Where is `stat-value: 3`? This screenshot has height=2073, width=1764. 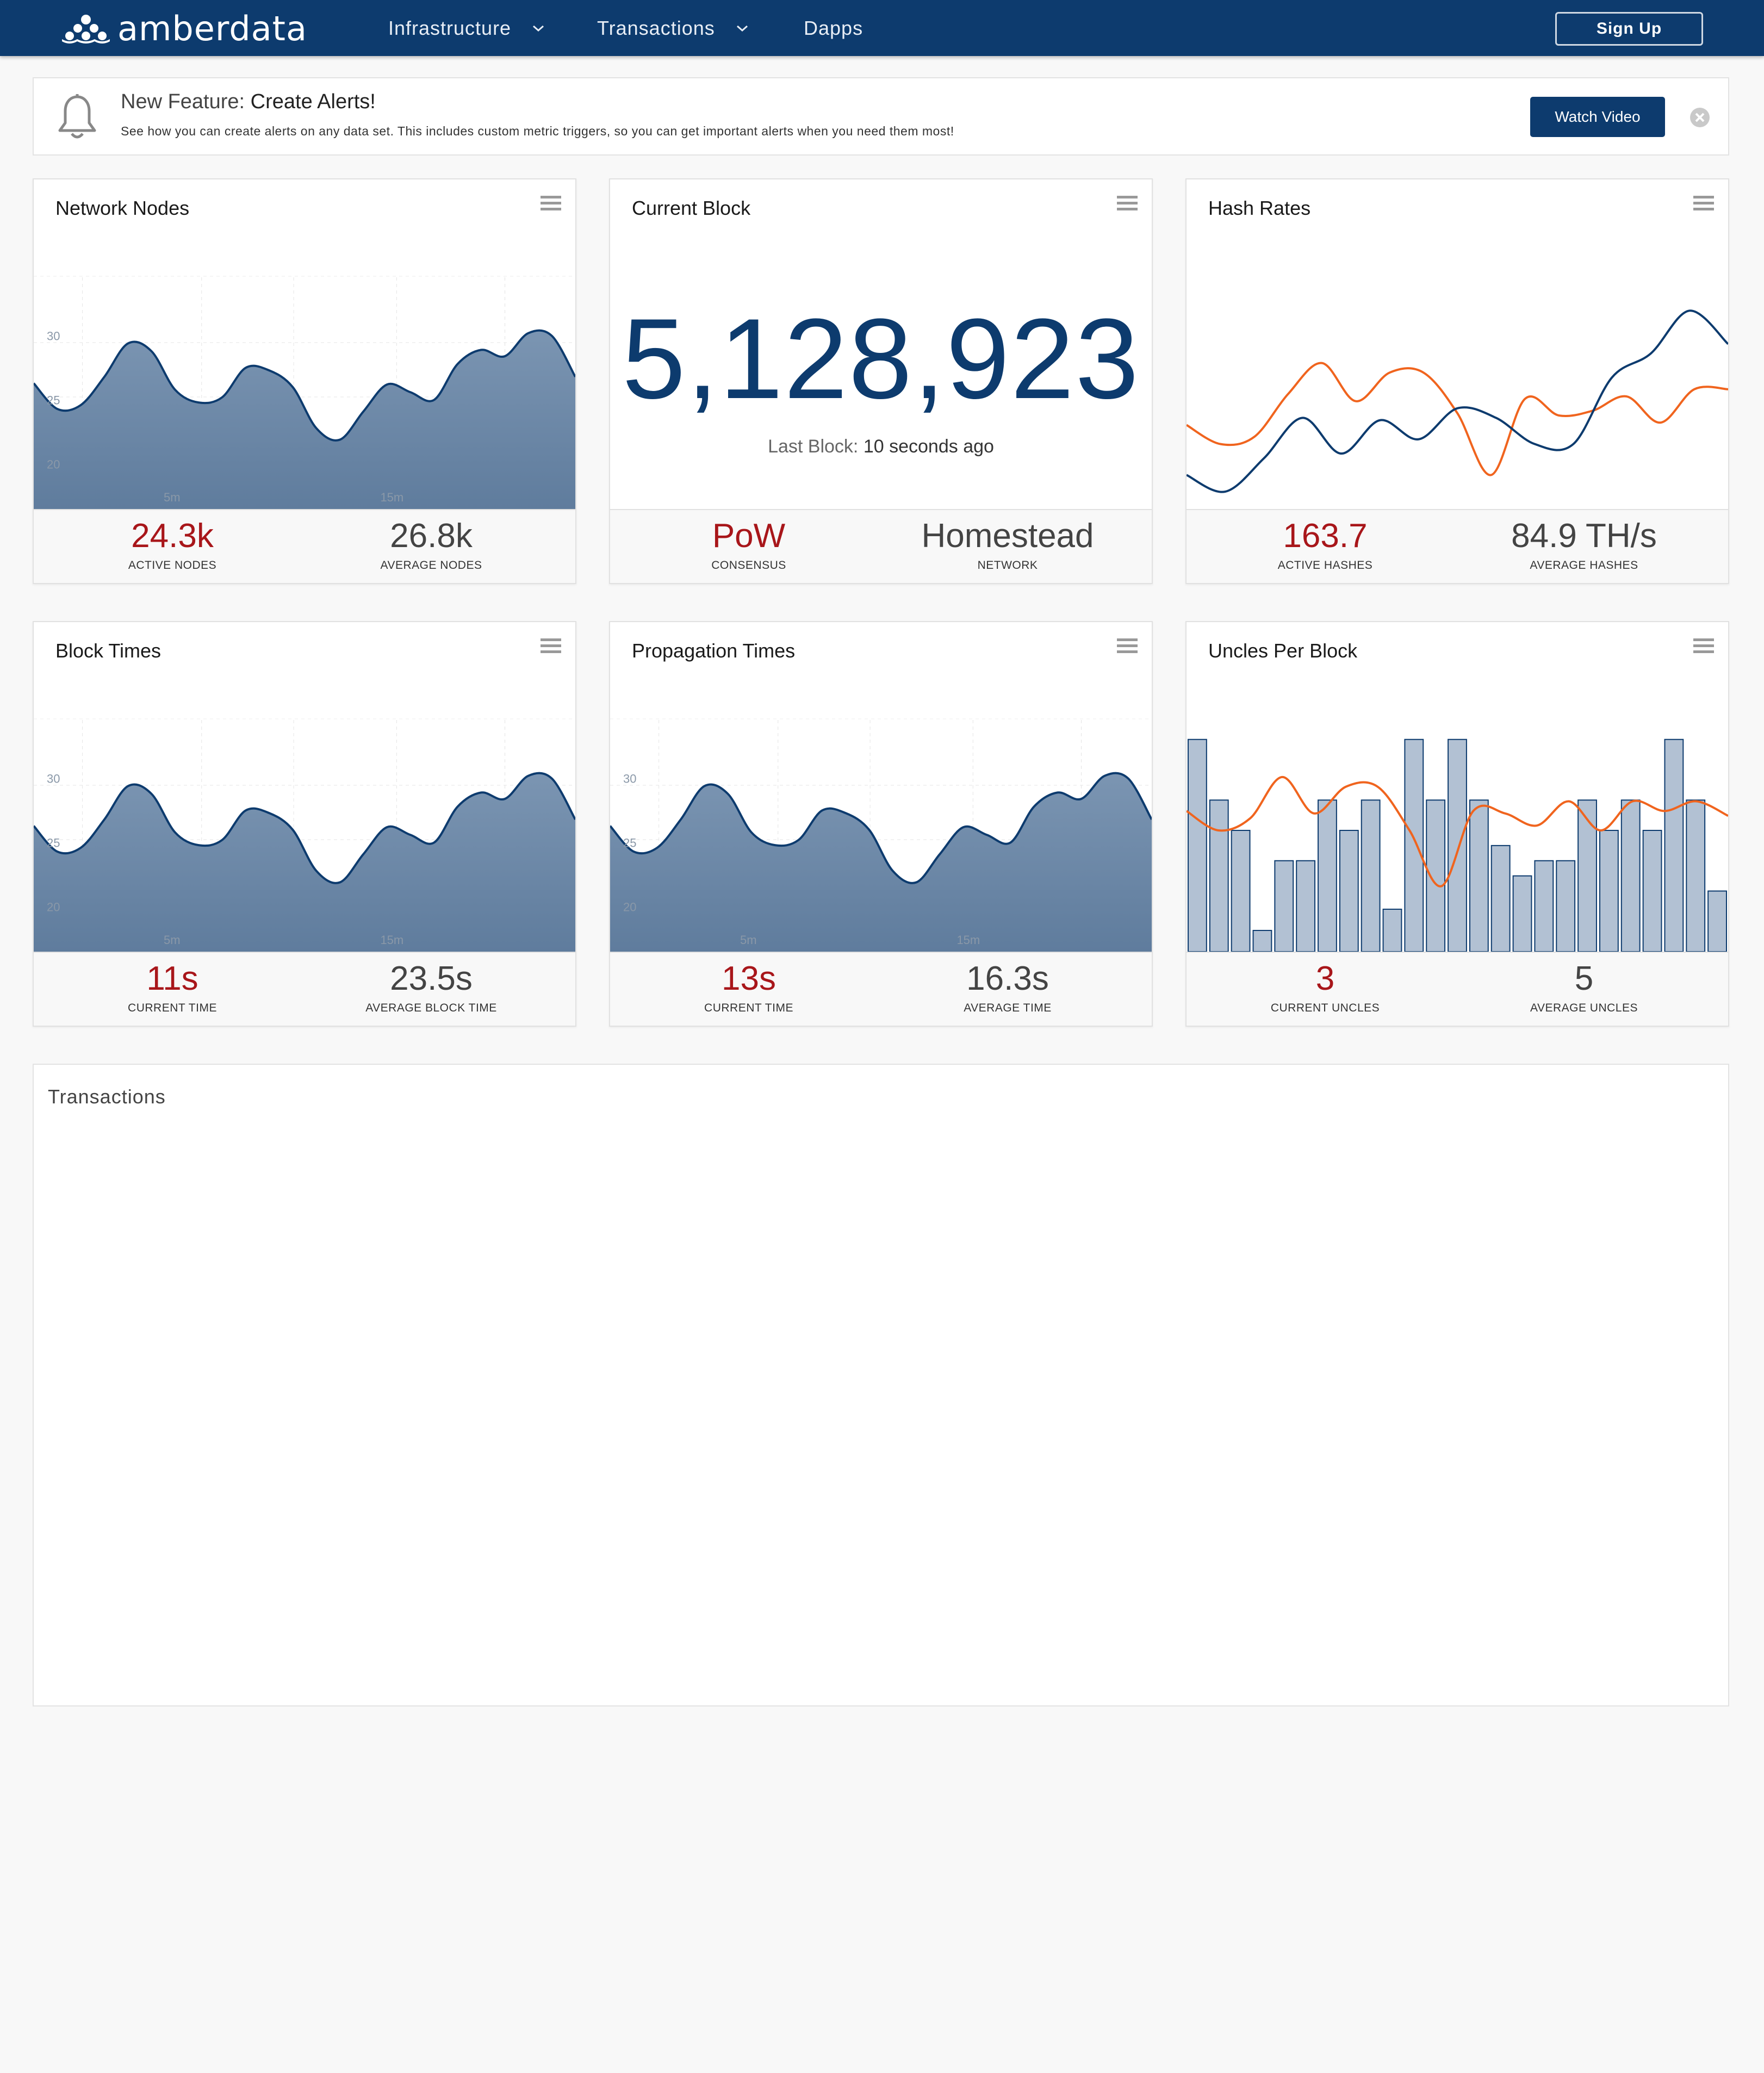
stat-value: 3 is located at coordinates (1325, 978).